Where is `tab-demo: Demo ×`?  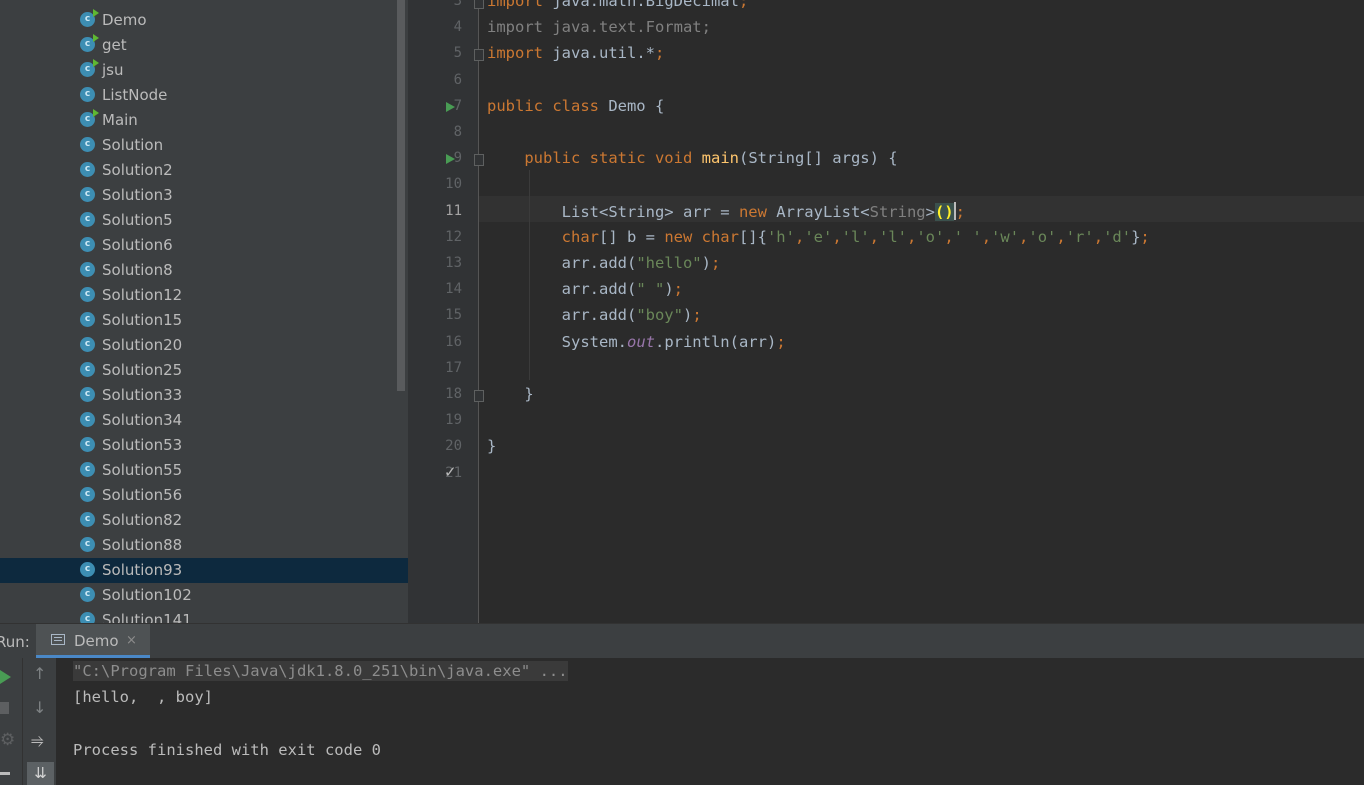 tab-demo: Demo × is located at coordinates (93, 641).